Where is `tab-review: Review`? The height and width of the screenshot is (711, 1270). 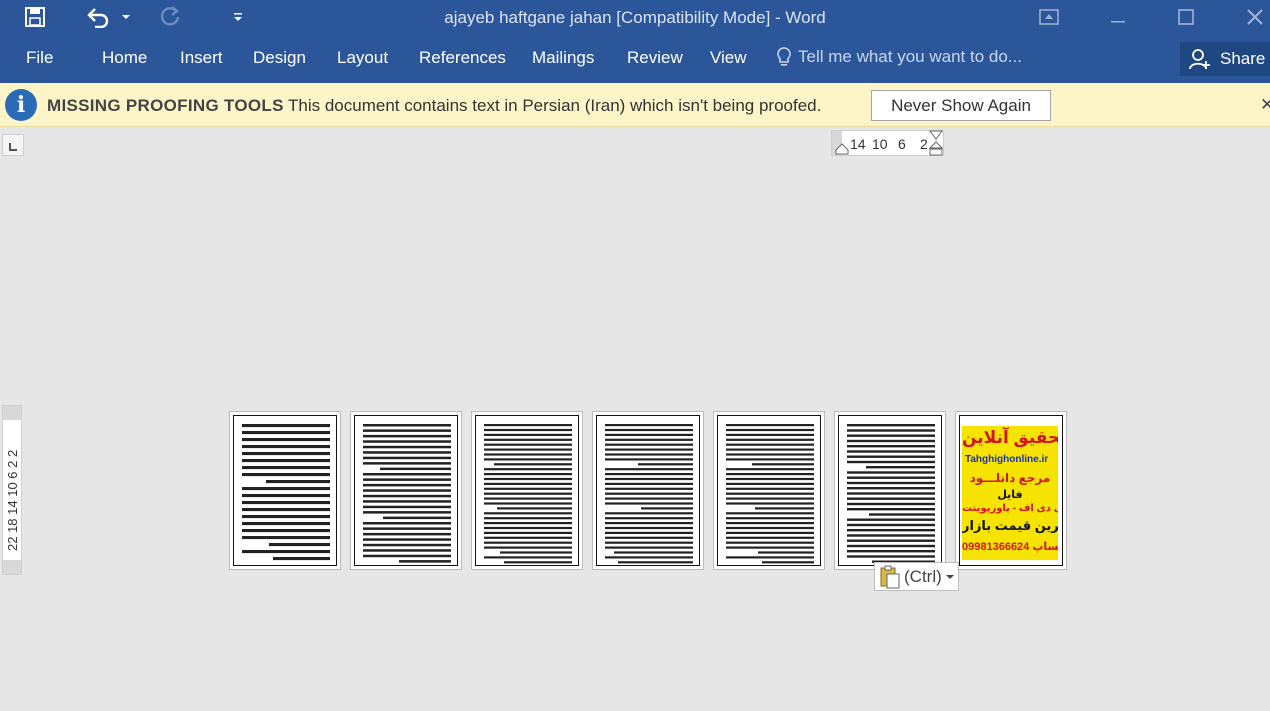 tab-review: Review is located at coordinates (655, 58).